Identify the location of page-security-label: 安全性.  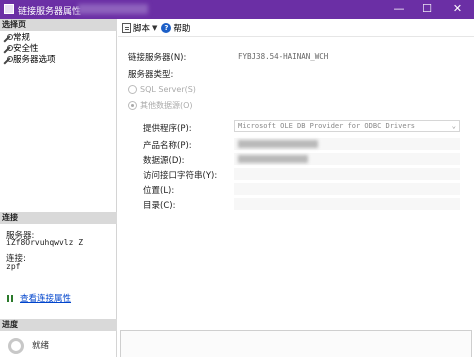
(26, 49).